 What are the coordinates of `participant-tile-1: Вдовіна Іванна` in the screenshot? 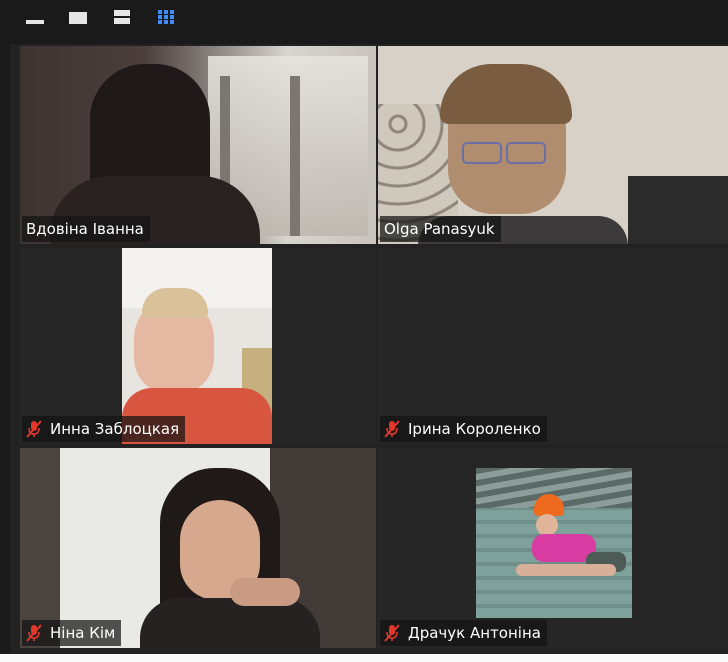 It's located at (198, 145).